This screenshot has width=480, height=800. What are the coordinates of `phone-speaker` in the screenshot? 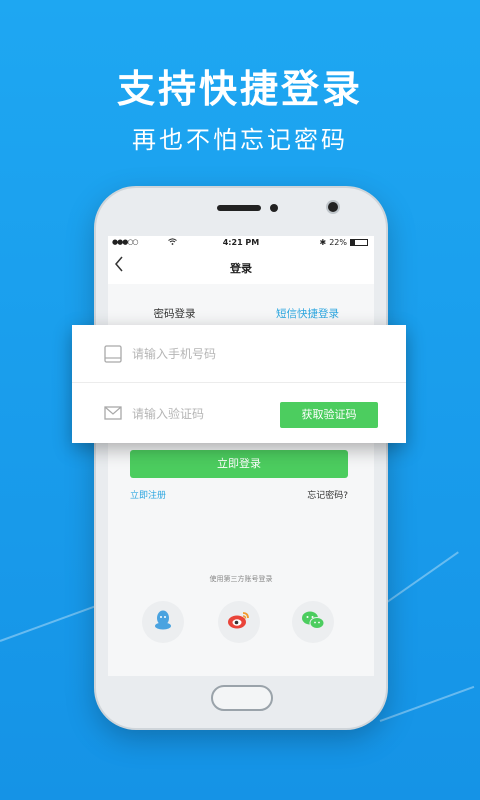 It's located at (239, 208).